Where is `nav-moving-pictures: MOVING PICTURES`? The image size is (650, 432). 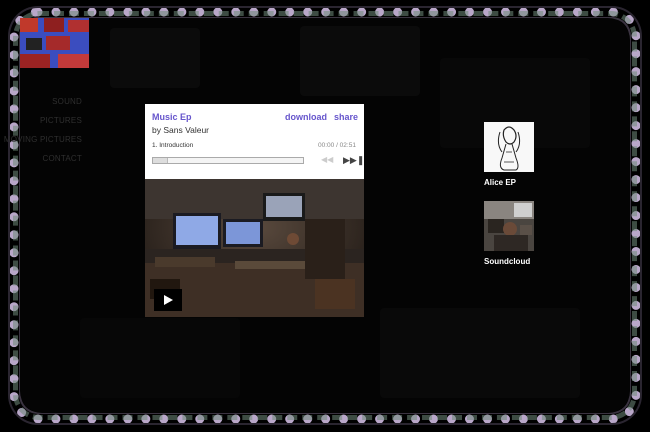 nav-moving-pictures: MOVING PICTURES is located at coordinates (41, 143).